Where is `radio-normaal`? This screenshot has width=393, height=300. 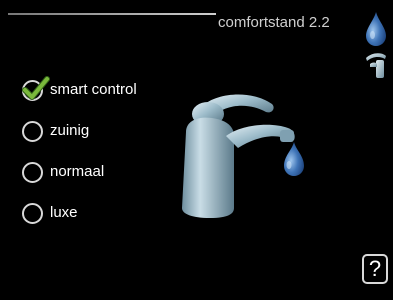
radio-normaal is located at coordinates (32, 172).